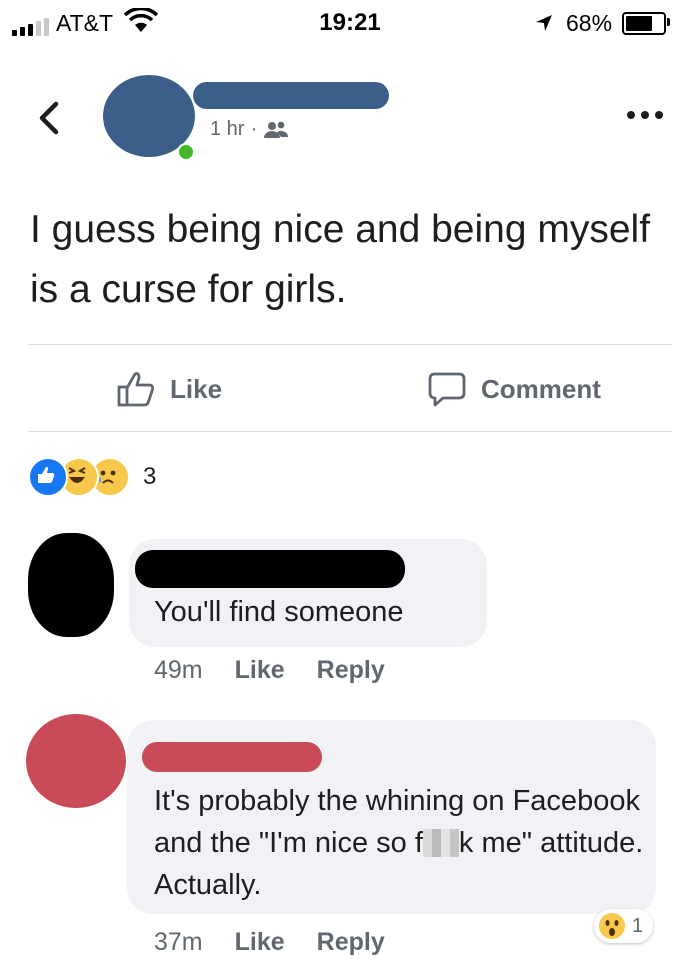 Image resolution: width=700 pixels, height=971 pixels. What do you see at coordinates (196, 388) in the screenshot?
I see `like-label: Like` at bounding box center [196, 388].